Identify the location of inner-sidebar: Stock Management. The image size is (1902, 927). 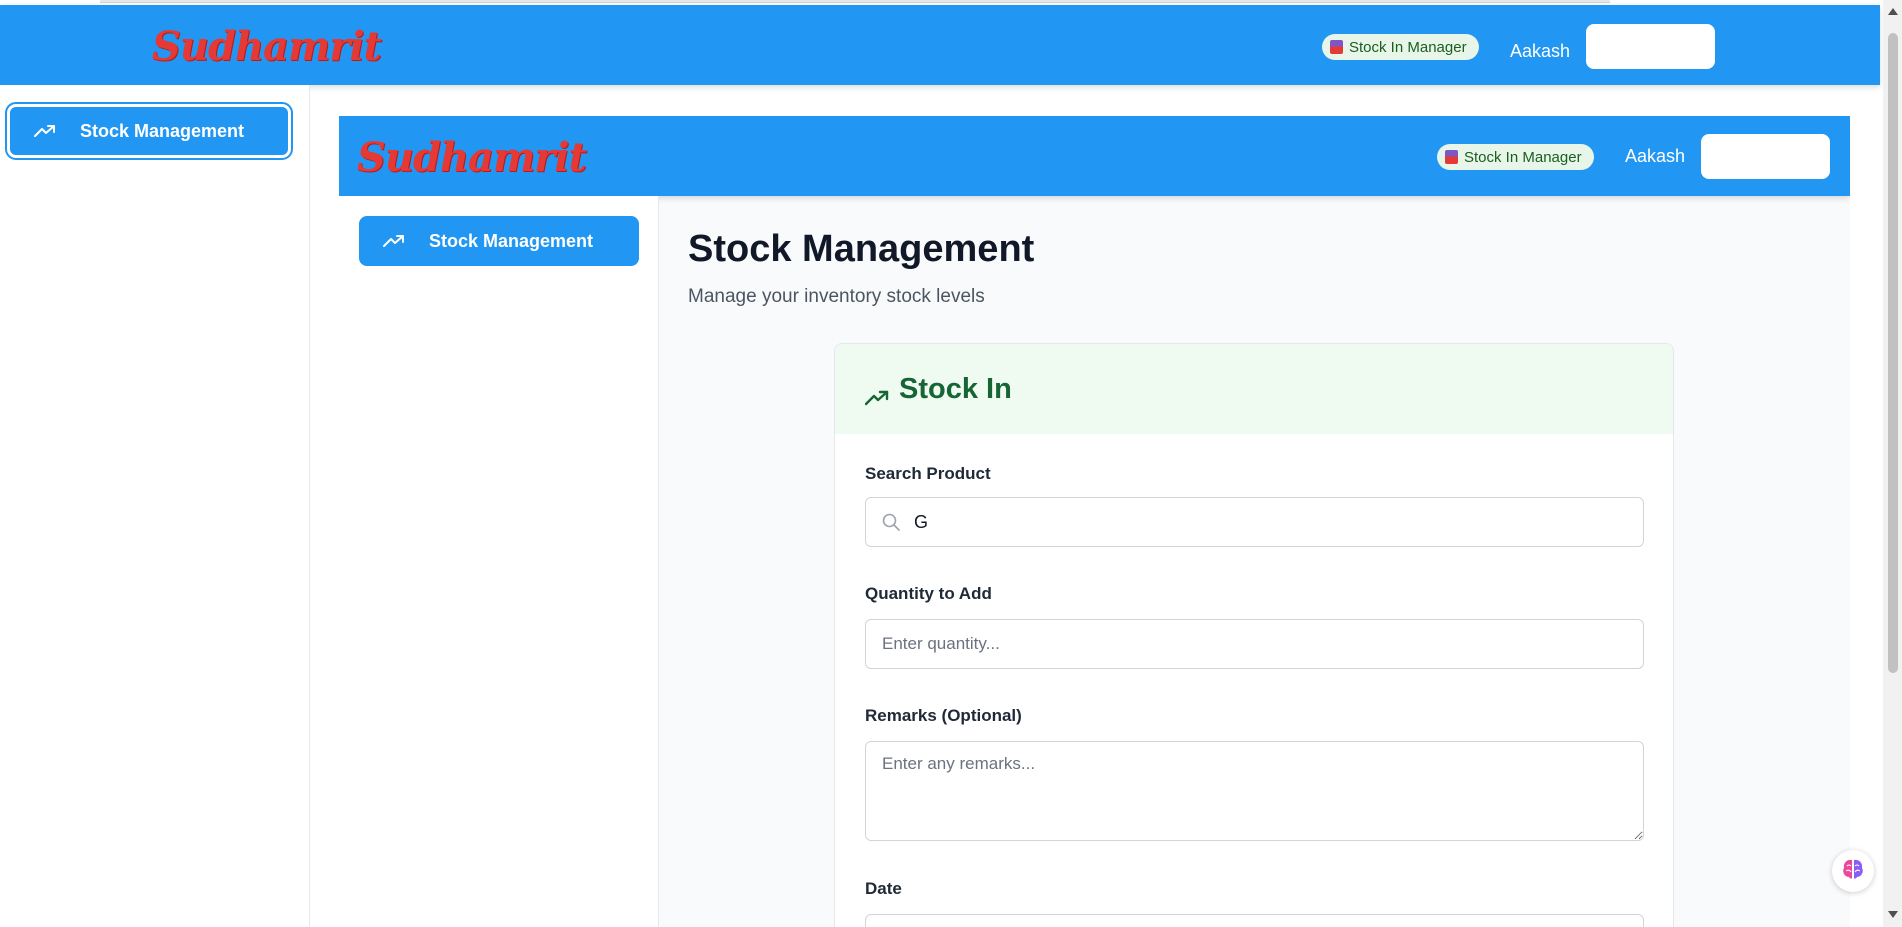
(499, 561).